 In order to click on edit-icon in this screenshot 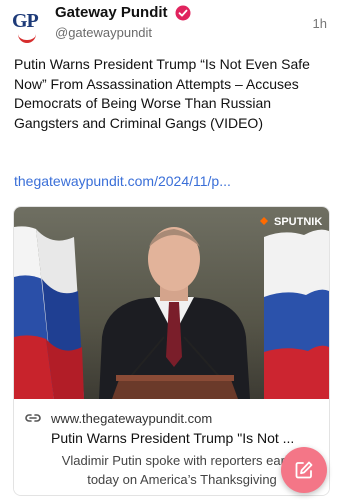, I will do `click(304, 470)`.